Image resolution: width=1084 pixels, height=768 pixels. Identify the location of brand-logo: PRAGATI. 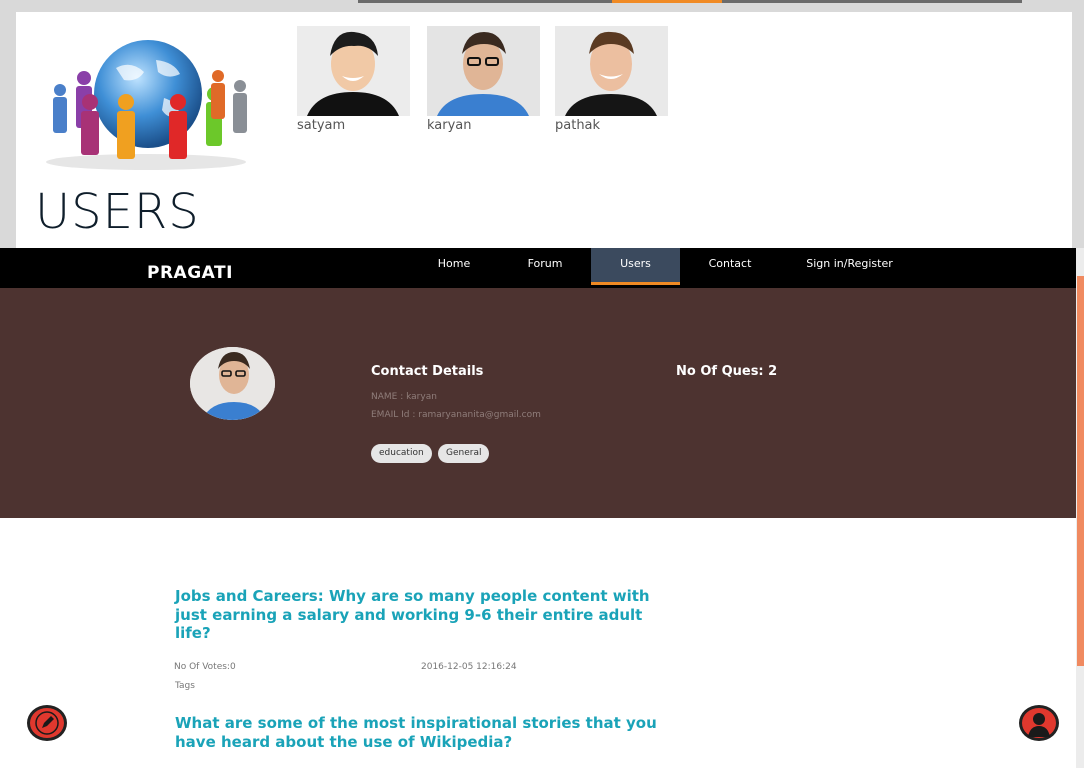
(190, 273).